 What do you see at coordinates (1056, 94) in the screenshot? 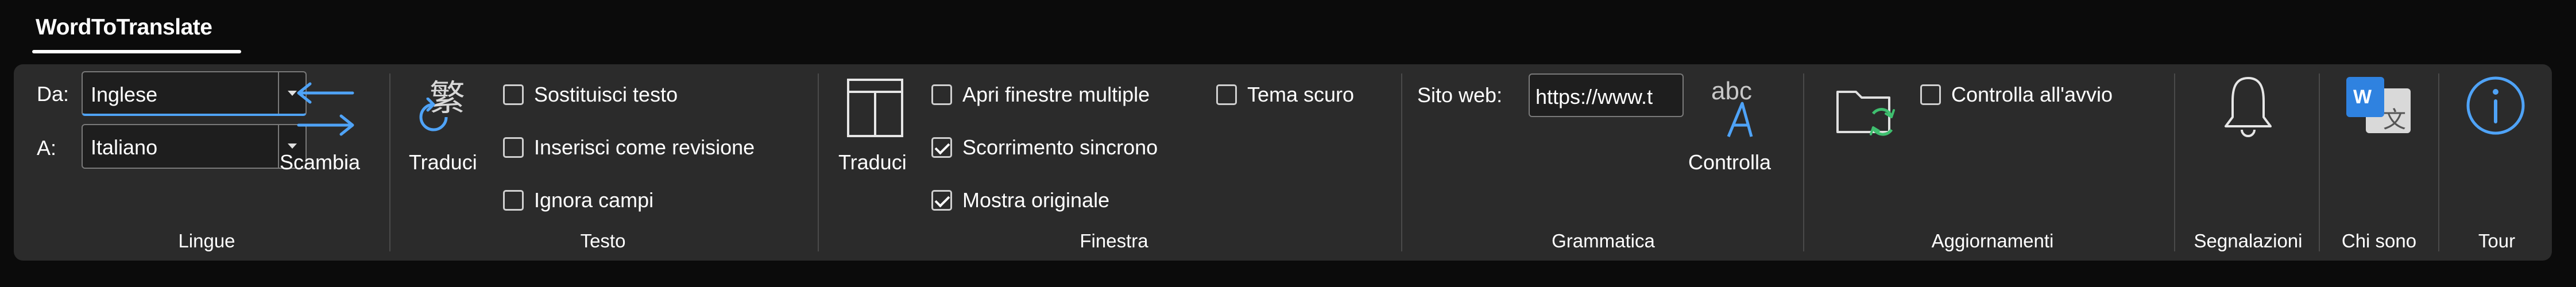
I see `apri-finestre-label: Apri finestre multiple` at bounding box center [1056, 94].